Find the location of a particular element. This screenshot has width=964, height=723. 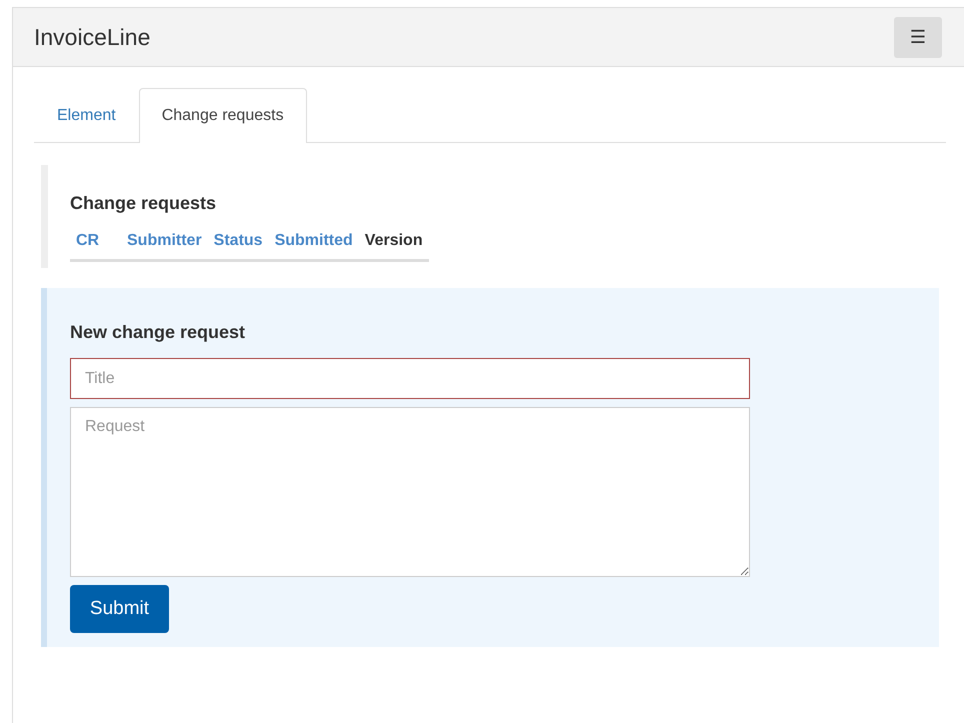

tab: Change requests is located at coordinates (222, 115).